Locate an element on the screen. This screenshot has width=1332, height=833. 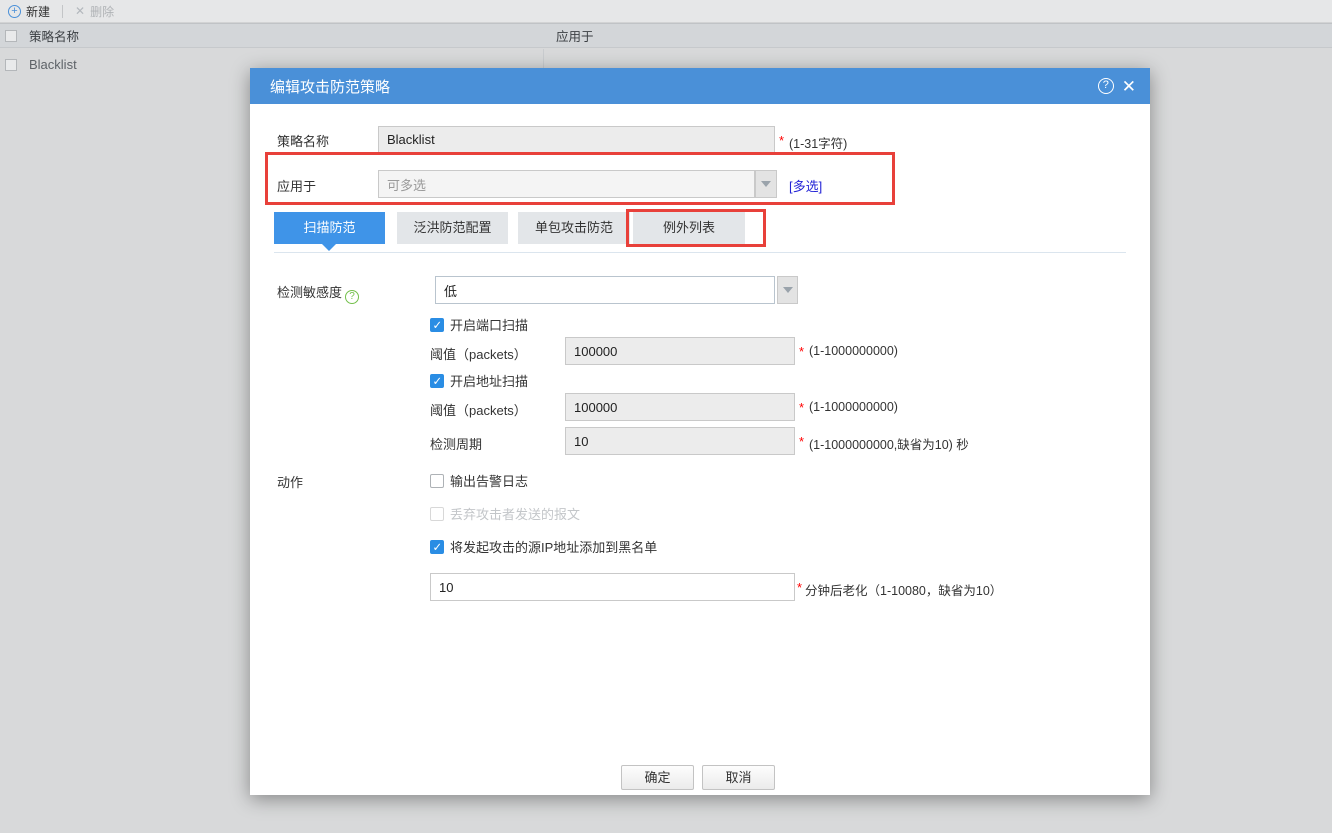
policy-name-hint: (1-31字符) is located at coordinates (818, 144).